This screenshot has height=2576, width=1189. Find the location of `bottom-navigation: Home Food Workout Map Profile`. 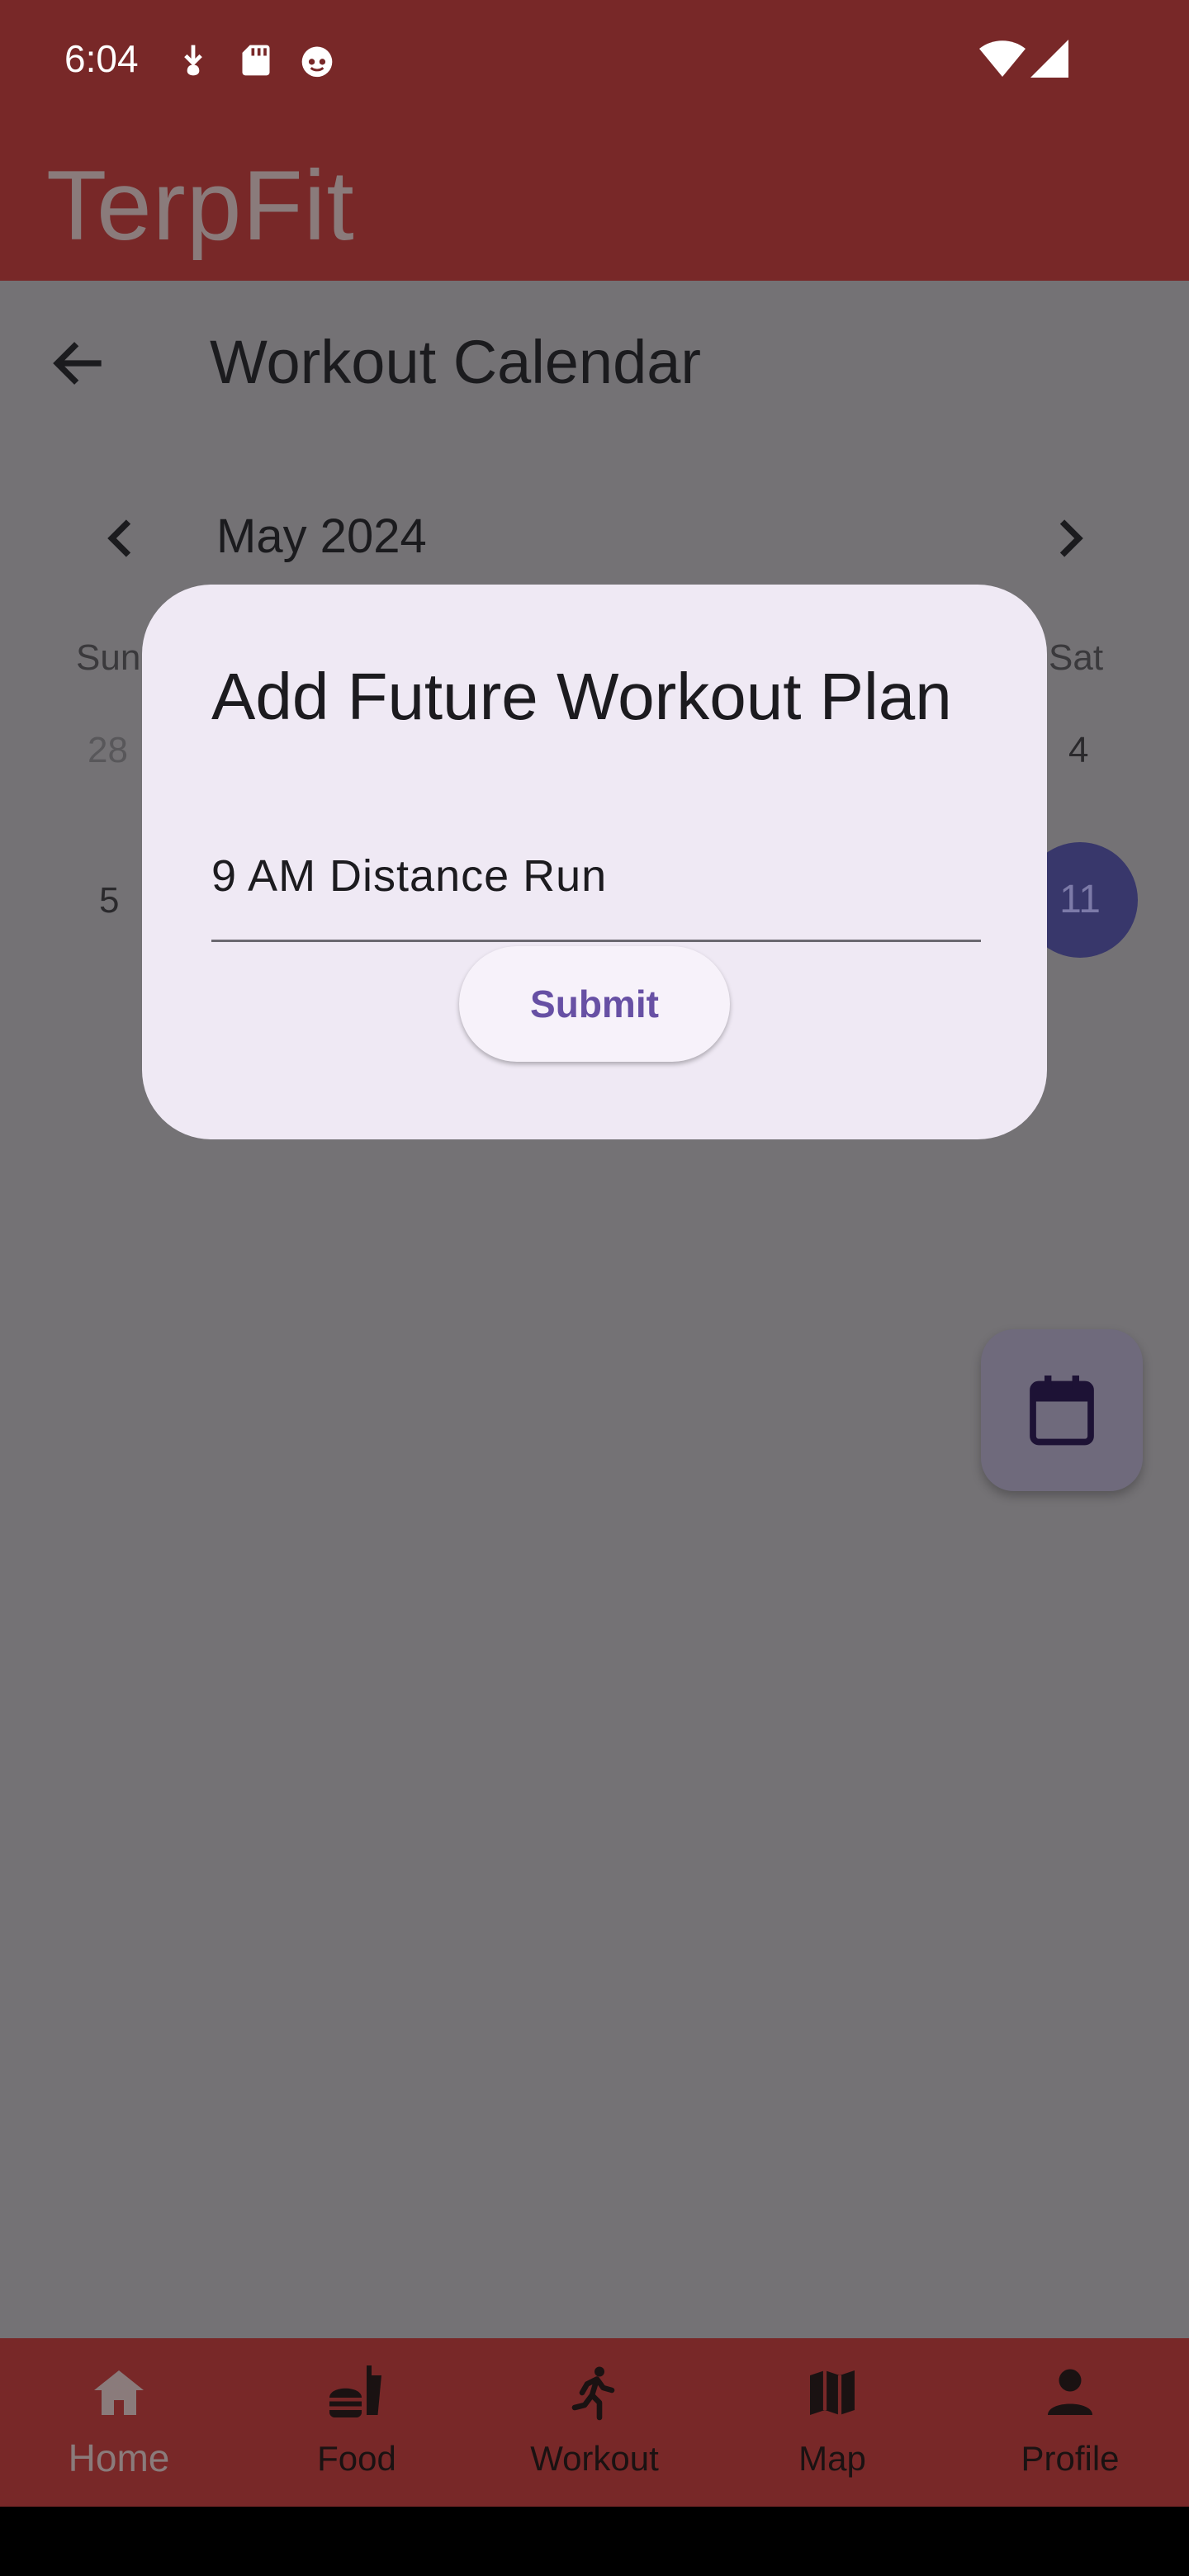

bottom-navigation: Home Food Workout Map Profile is located at coordinates (594, 2422).